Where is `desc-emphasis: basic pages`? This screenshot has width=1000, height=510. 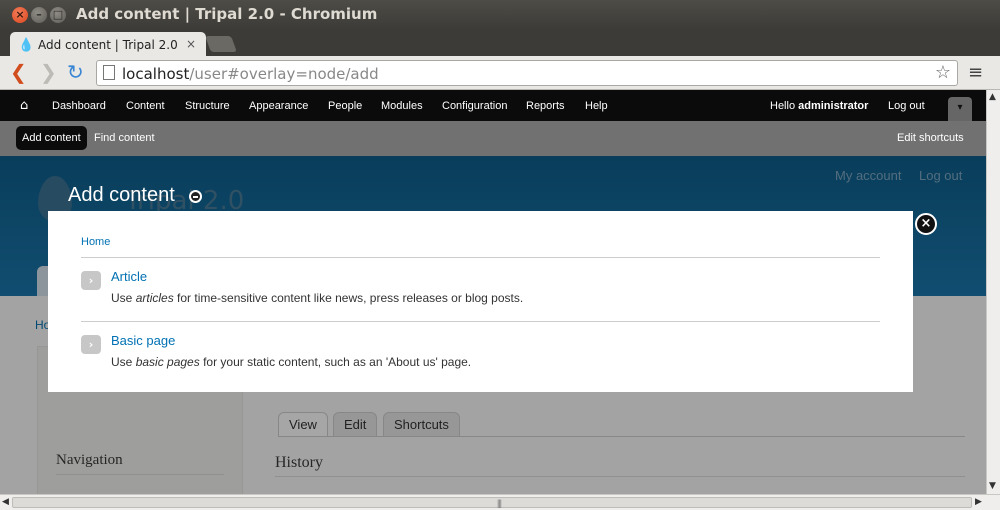
desc-emphasis: basic pages is located at coordinates (167, 362).